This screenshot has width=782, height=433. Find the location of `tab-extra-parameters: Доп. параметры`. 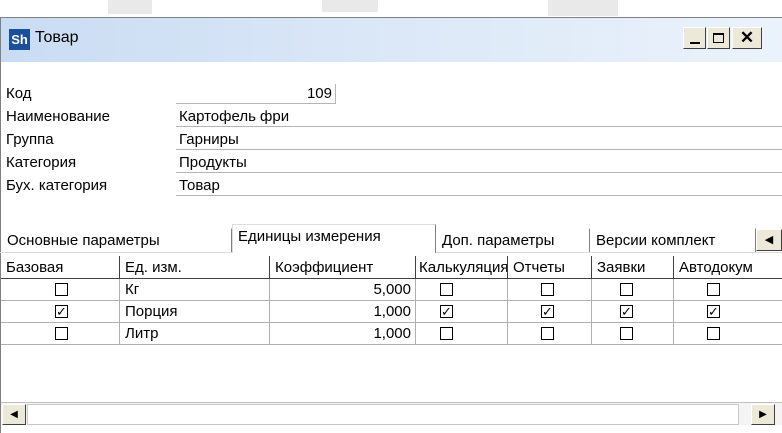

tab-extra-parameters: Доп. параметры is located at coordinates (513, 240).